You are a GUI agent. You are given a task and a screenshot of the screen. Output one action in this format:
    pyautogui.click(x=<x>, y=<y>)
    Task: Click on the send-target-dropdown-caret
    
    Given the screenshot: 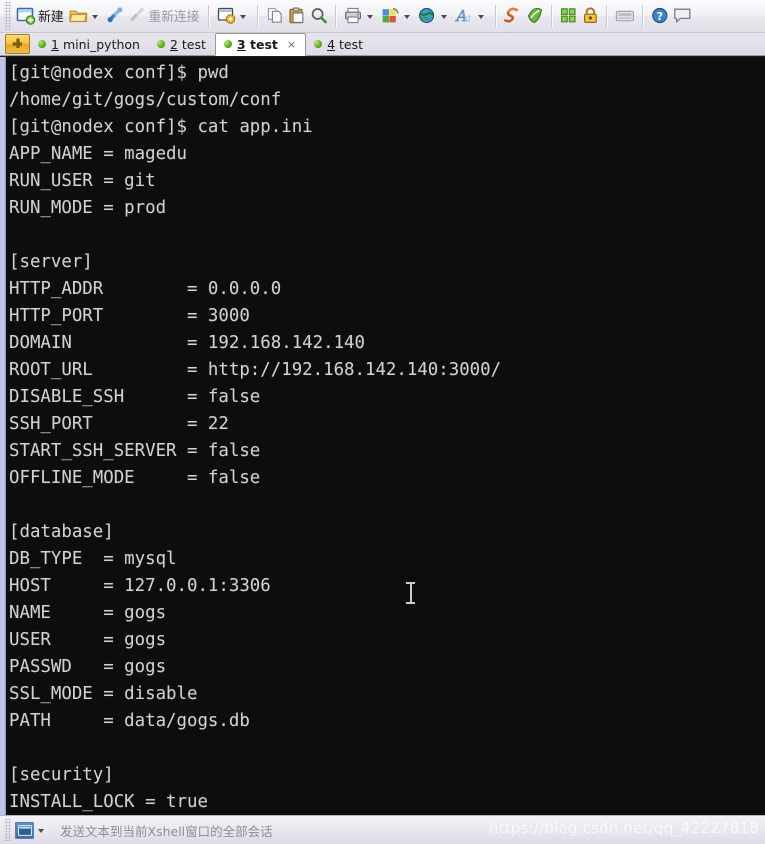 What is the action you would take?
    pyautogui.click(x=41, y=831)
    